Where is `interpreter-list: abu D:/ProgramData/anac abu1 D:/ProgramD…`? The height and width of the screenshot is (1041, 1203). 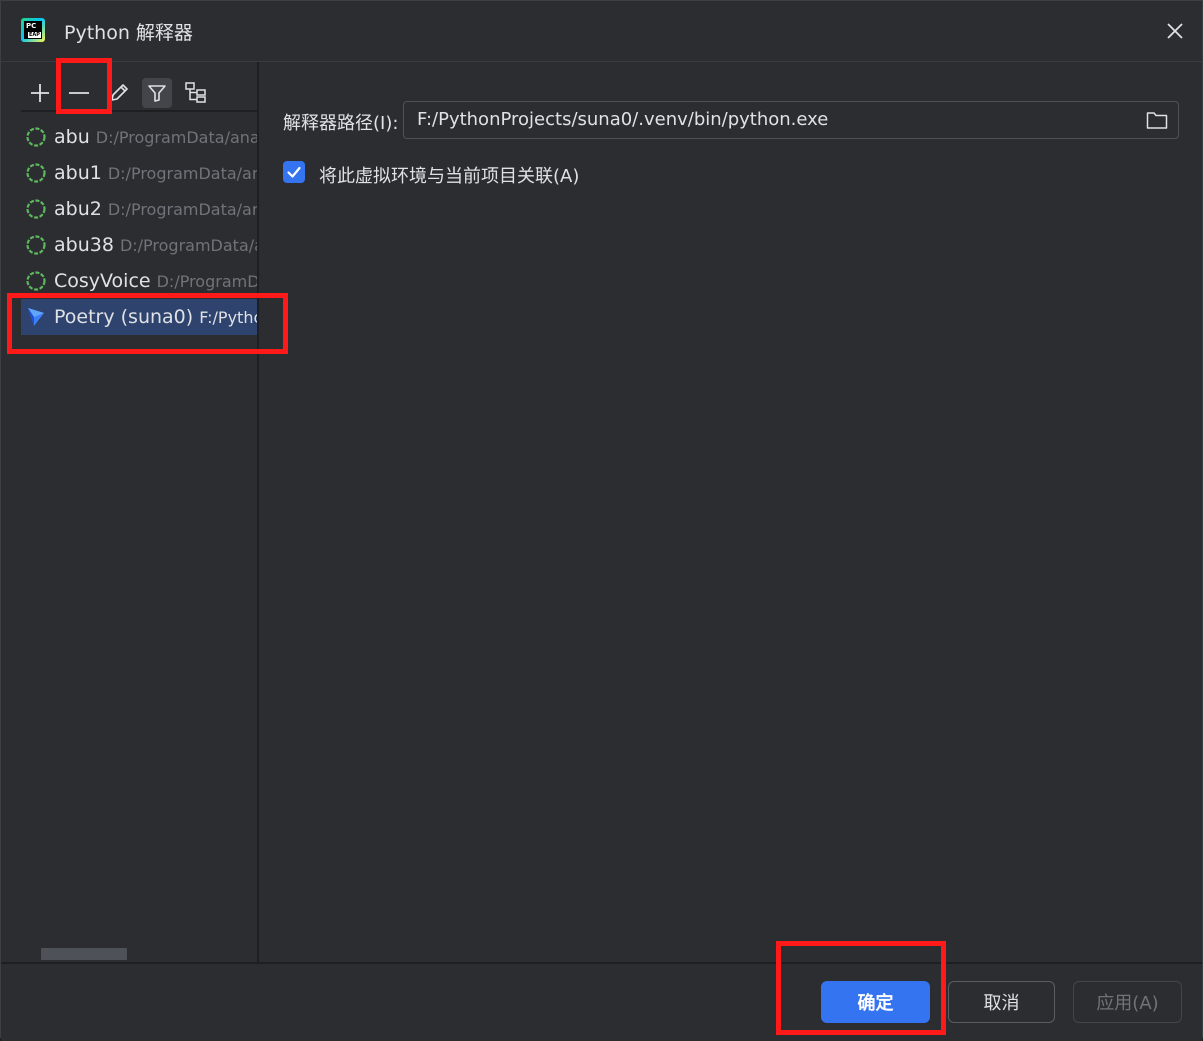 interpreter-list: abu D:/ProgramData/anac abu1 D:/ProgramD… is located at coordinates (139, 227).